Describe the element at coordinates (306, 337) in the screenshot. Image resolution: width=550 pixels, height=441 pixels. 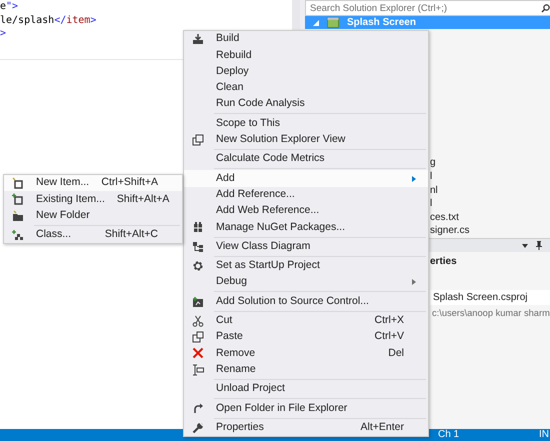
I see `menu-item: Paste Ctrl+V` at that location.